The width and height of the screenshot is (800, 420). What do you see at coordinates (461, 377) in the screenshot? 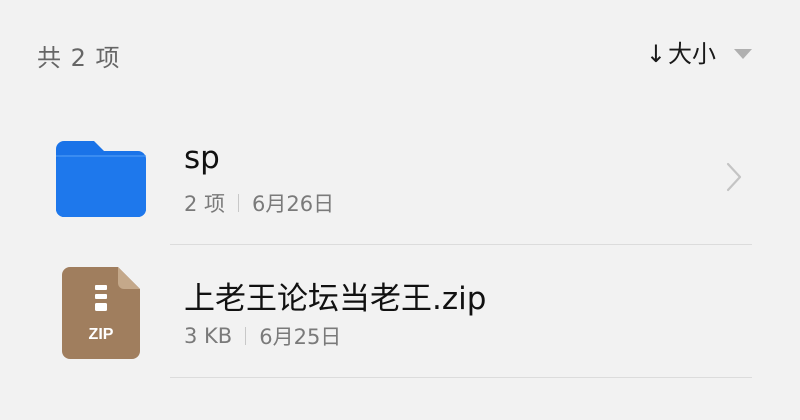
I see `row-divider` at bounding box center [461, 377].